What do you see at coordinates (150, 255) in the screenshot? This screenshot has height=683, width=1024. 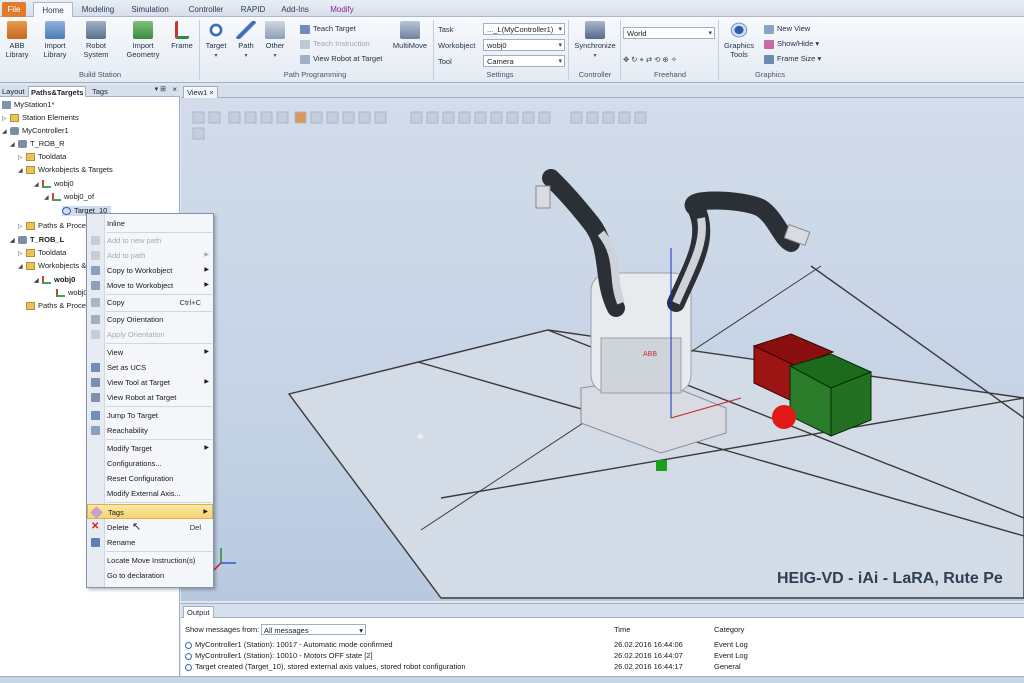 I see `menu-item-add-to-path: Add to path ▶` at bounding box center [150, 255].